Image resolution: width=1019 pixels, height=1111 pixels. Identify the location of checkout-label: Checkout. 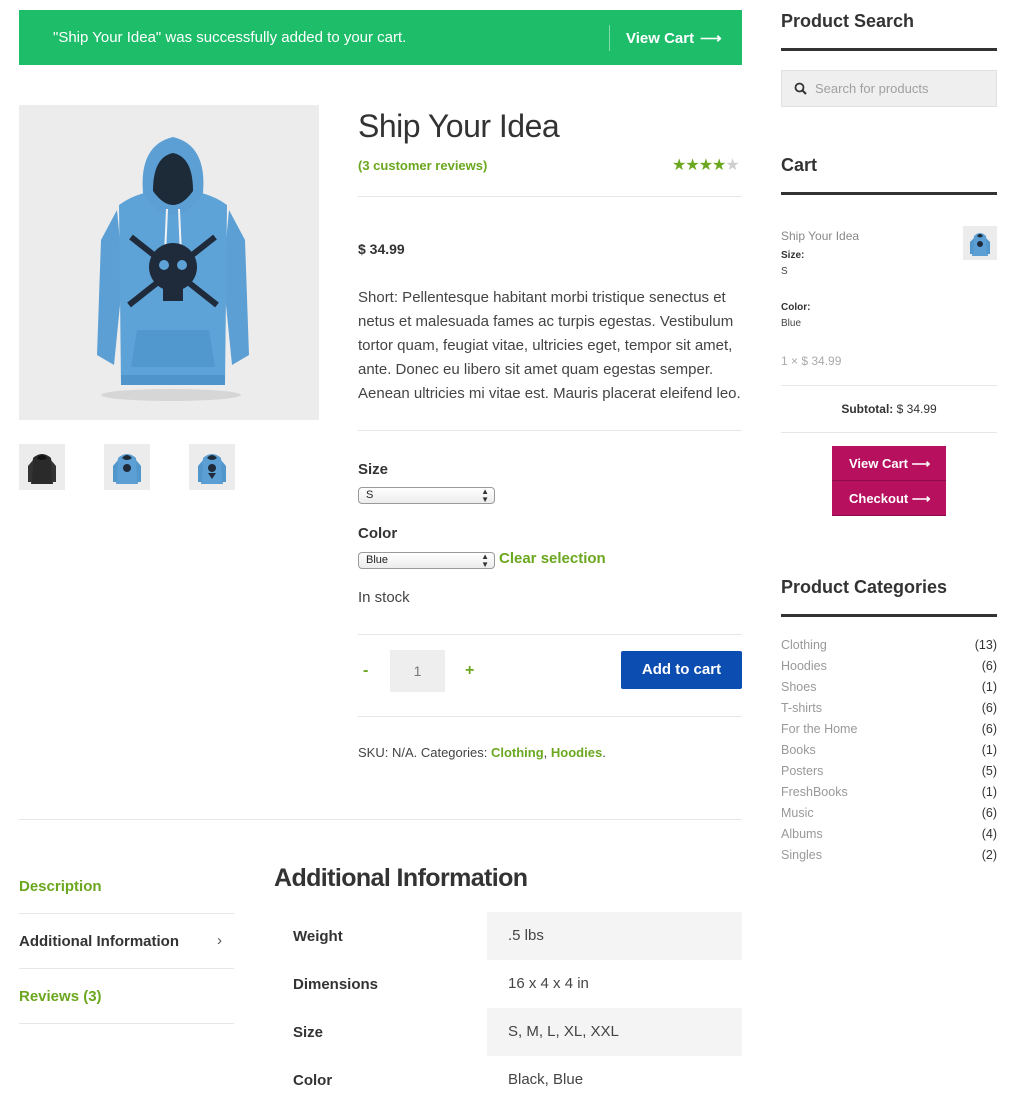
(879, 498).